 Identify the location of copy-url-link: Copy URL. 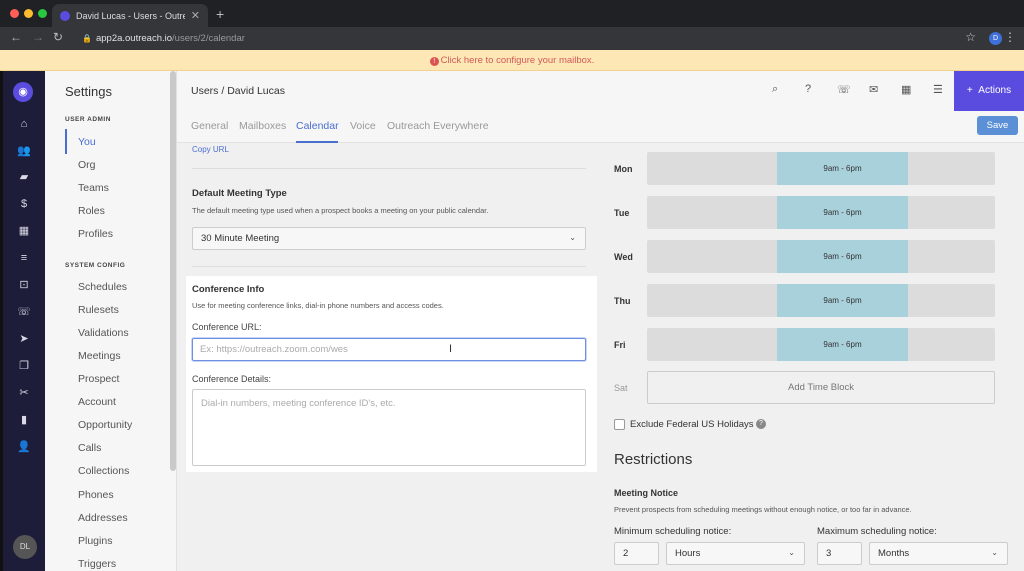
(210, 149).